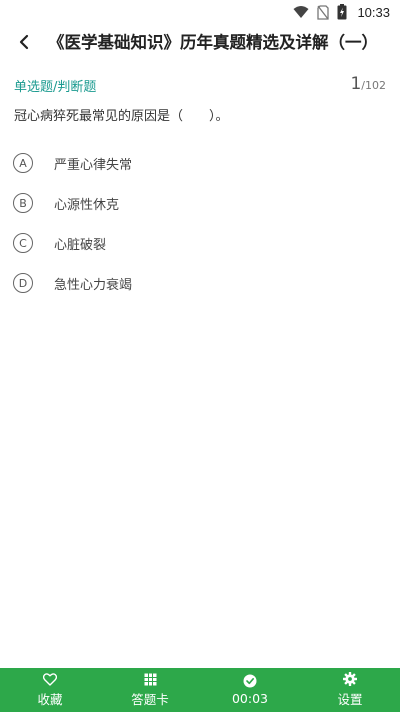 Image resolution: width=400 pixels, height=712 pixels. Describe the element at coordinates (301, 12) in the screenshot. I see `wifi-icon` at that location.